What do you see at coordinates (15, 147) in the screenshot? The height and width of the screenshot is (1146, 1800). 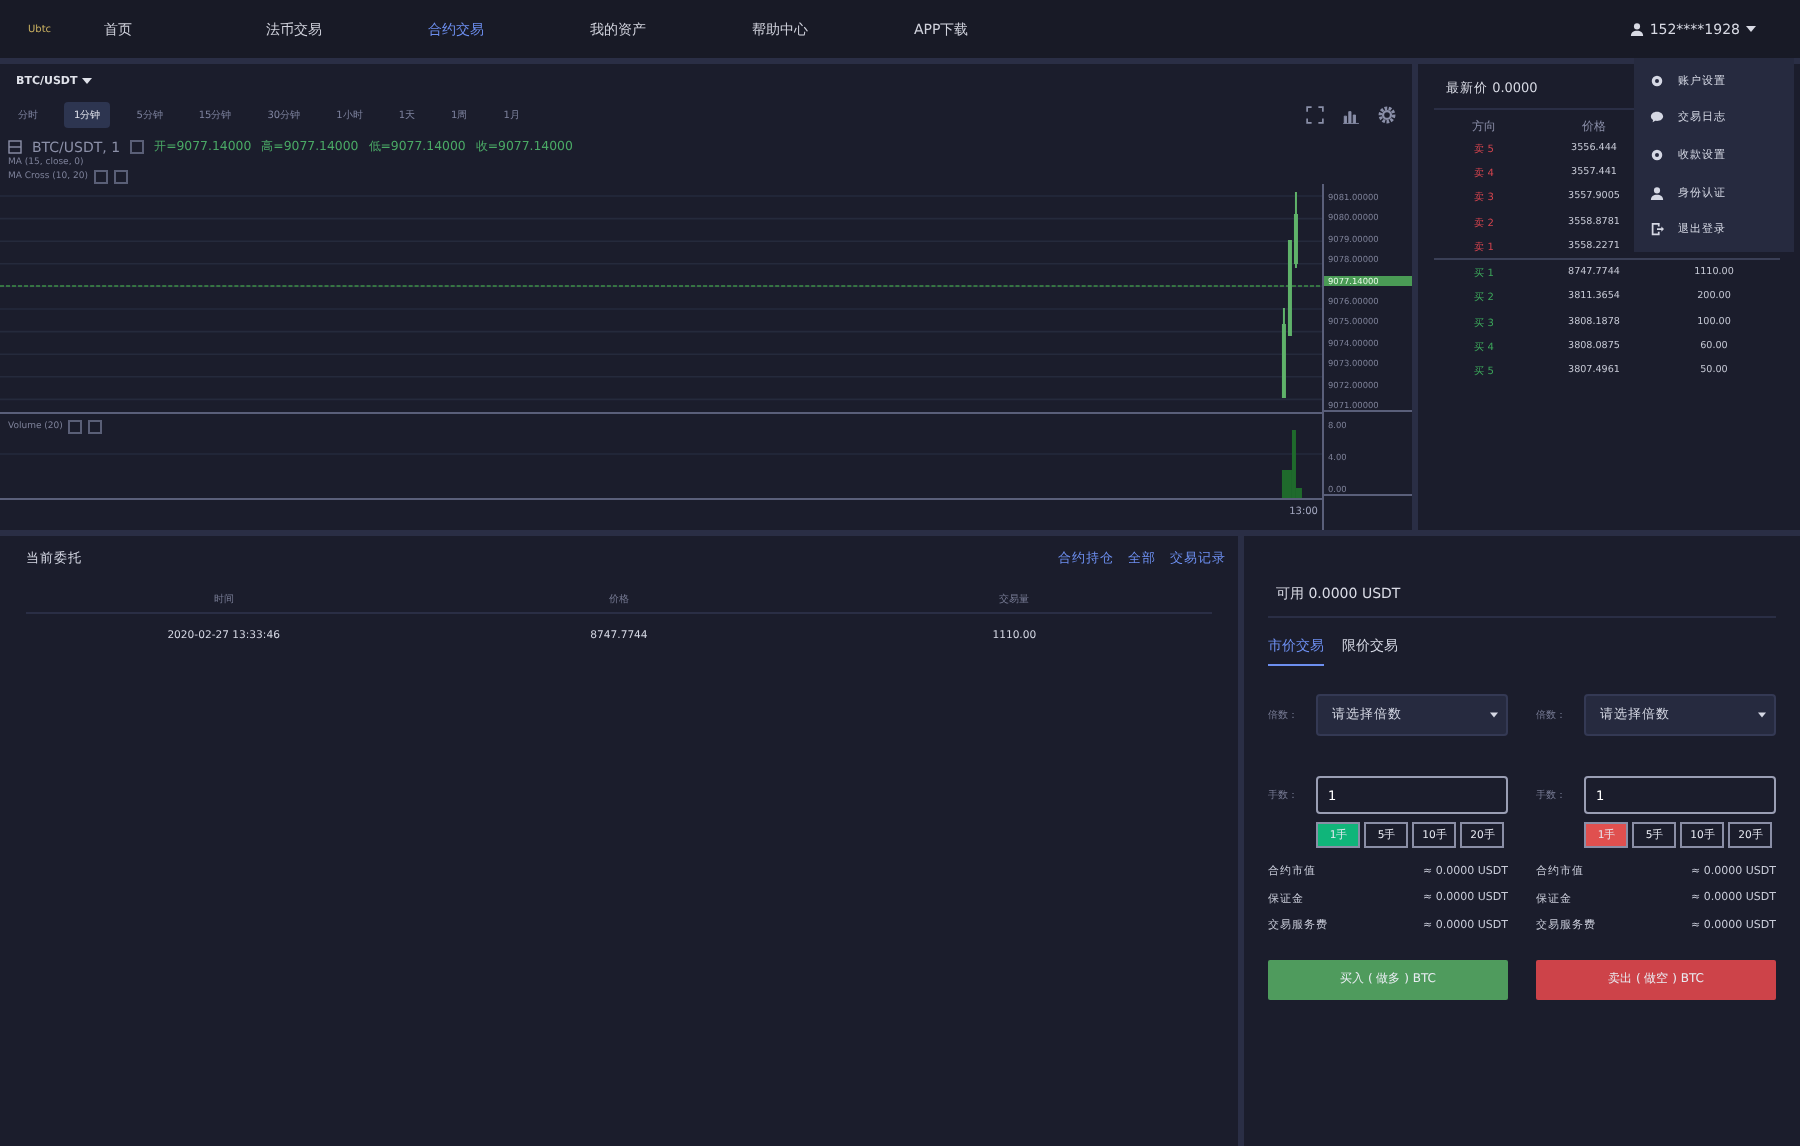 I see `collapse-icon` at bounding box center [15, 147].